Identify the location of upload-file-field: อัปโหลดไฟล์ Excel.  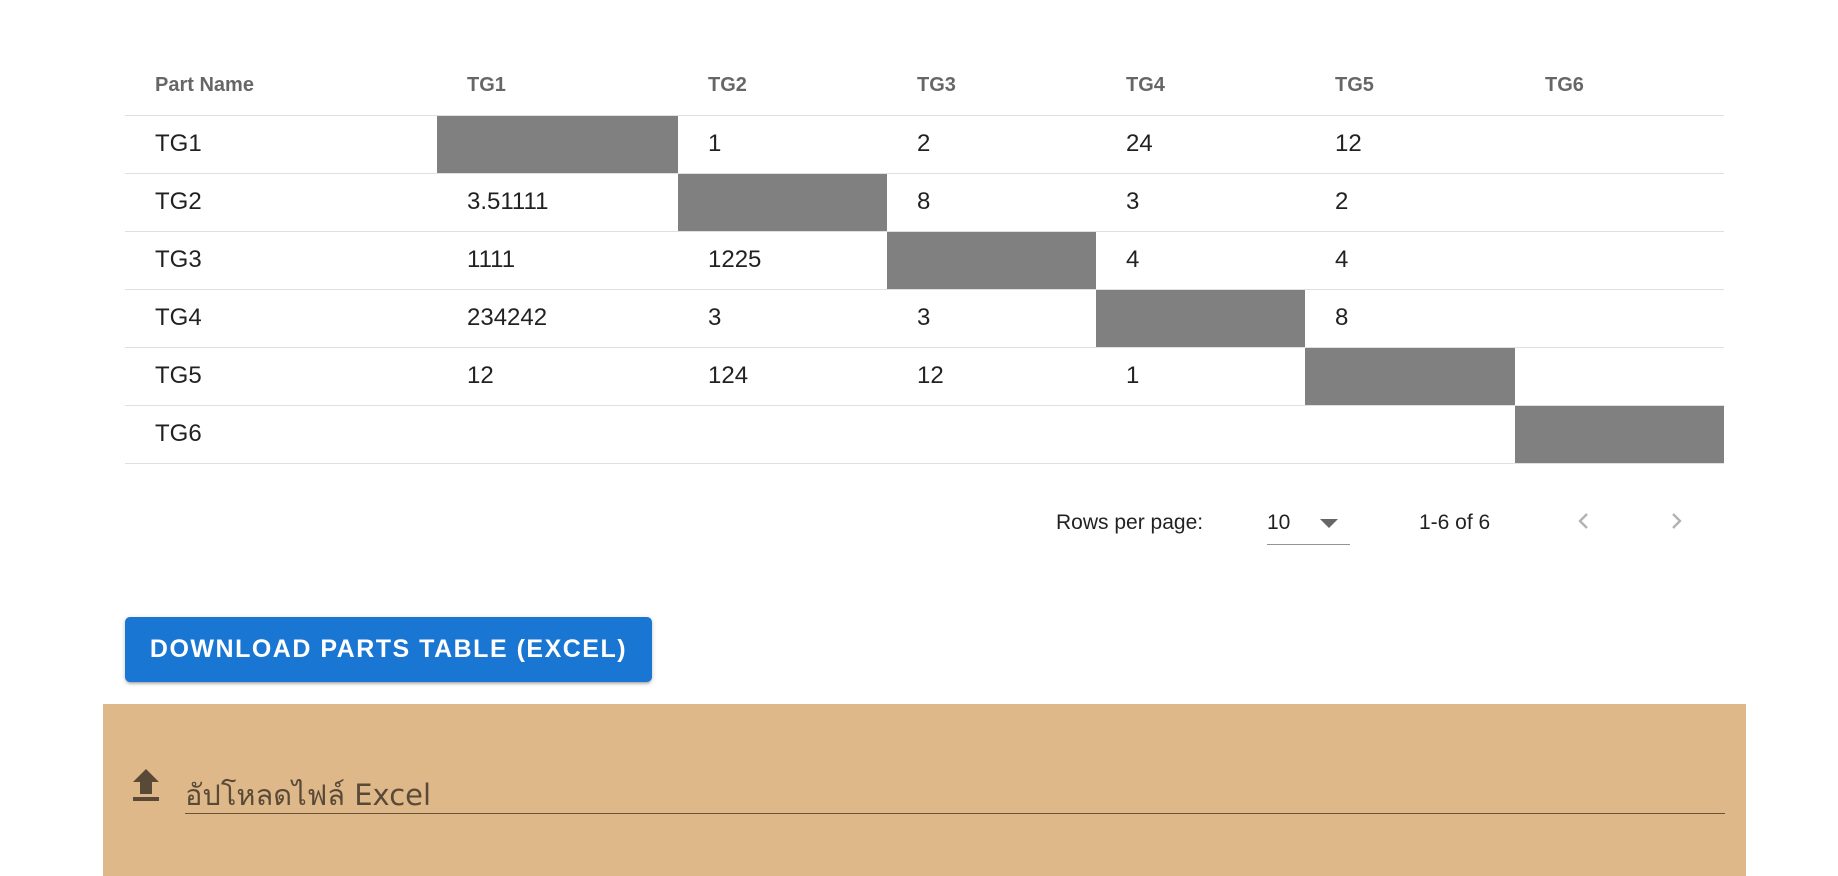
(955, 787).